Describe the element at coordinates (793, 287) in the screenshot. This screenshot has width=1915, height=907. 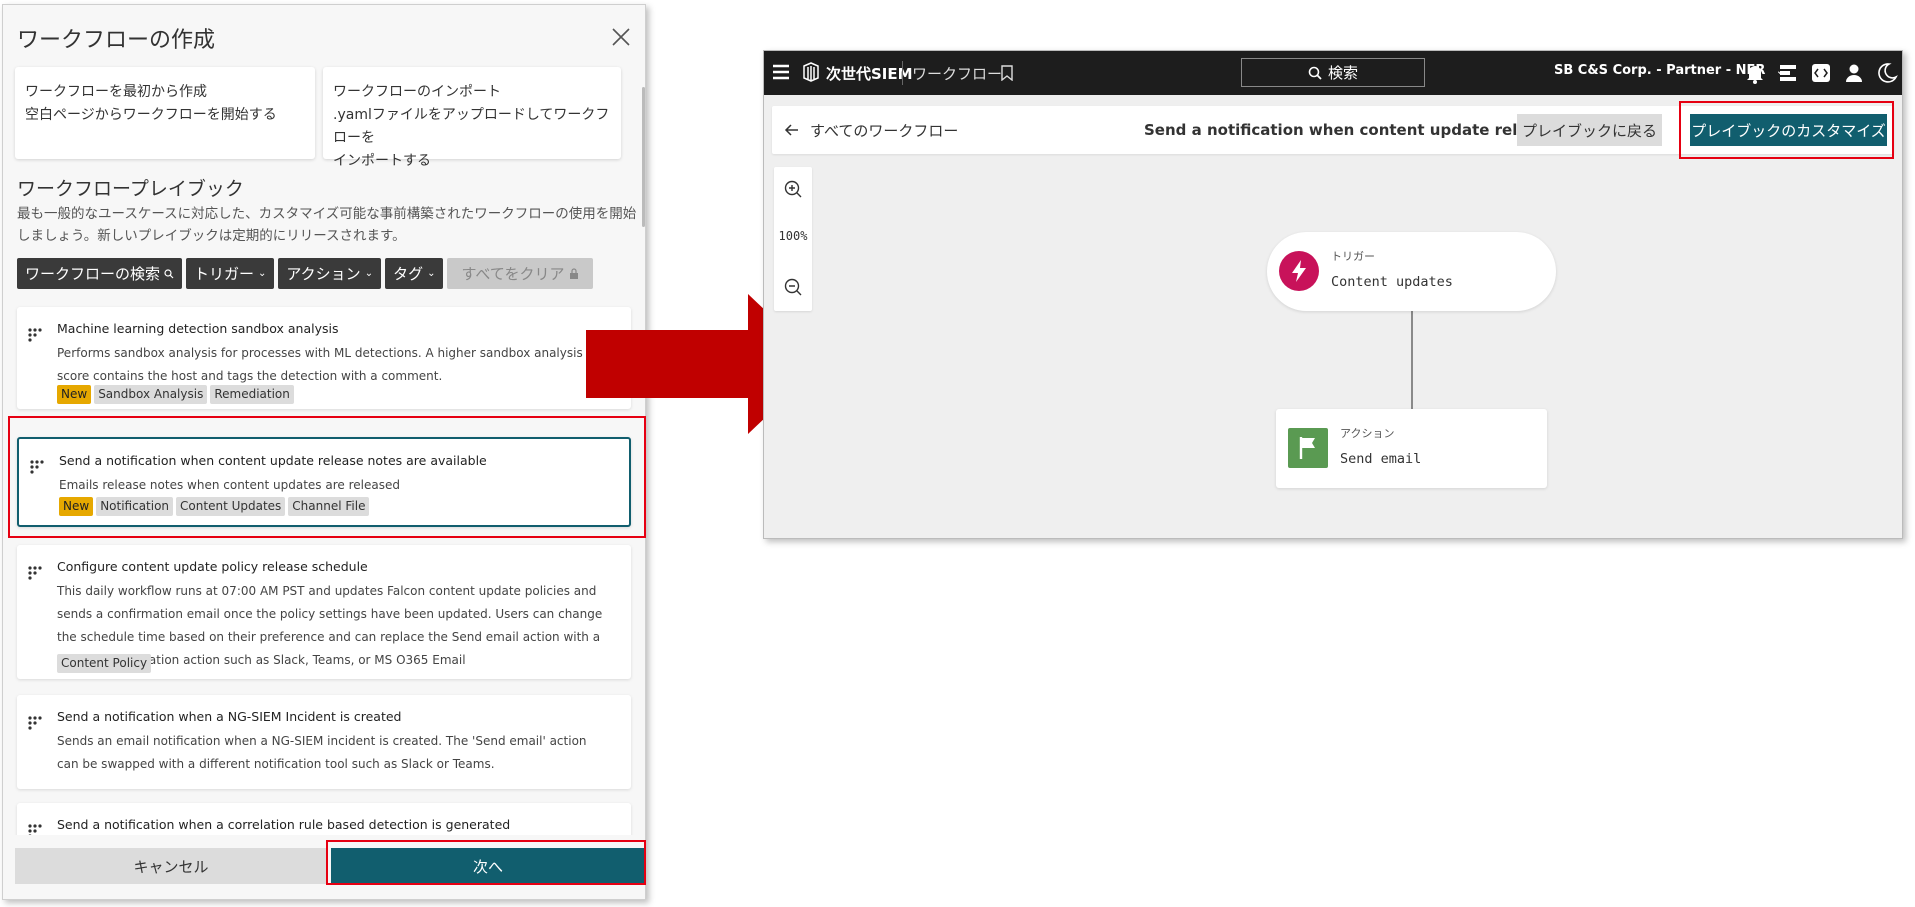
I see `zoom-out-icon` at that location.